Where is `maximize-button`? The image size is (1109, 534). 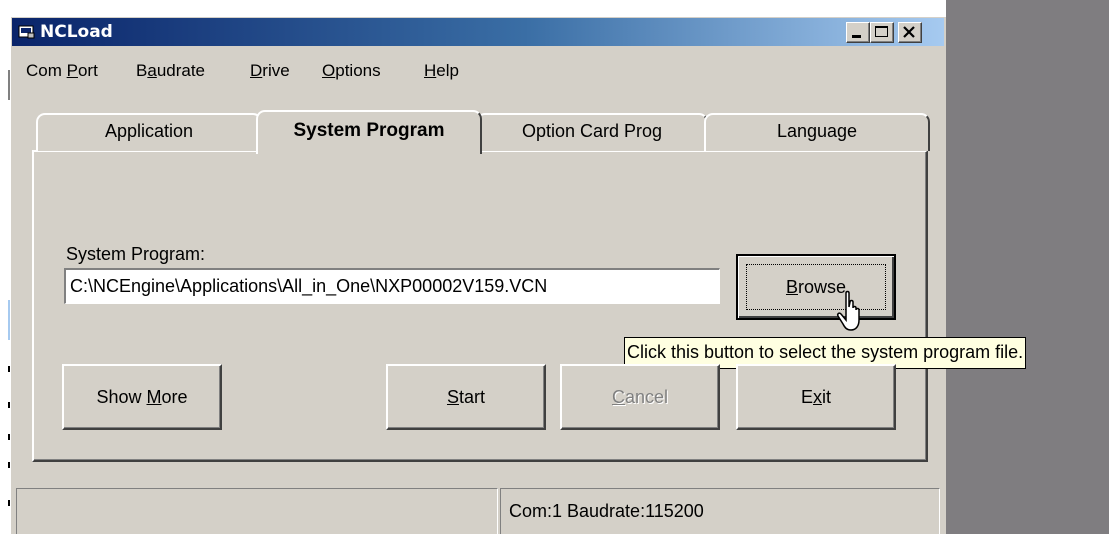 maximize-button is located at coordinates (882, 32).